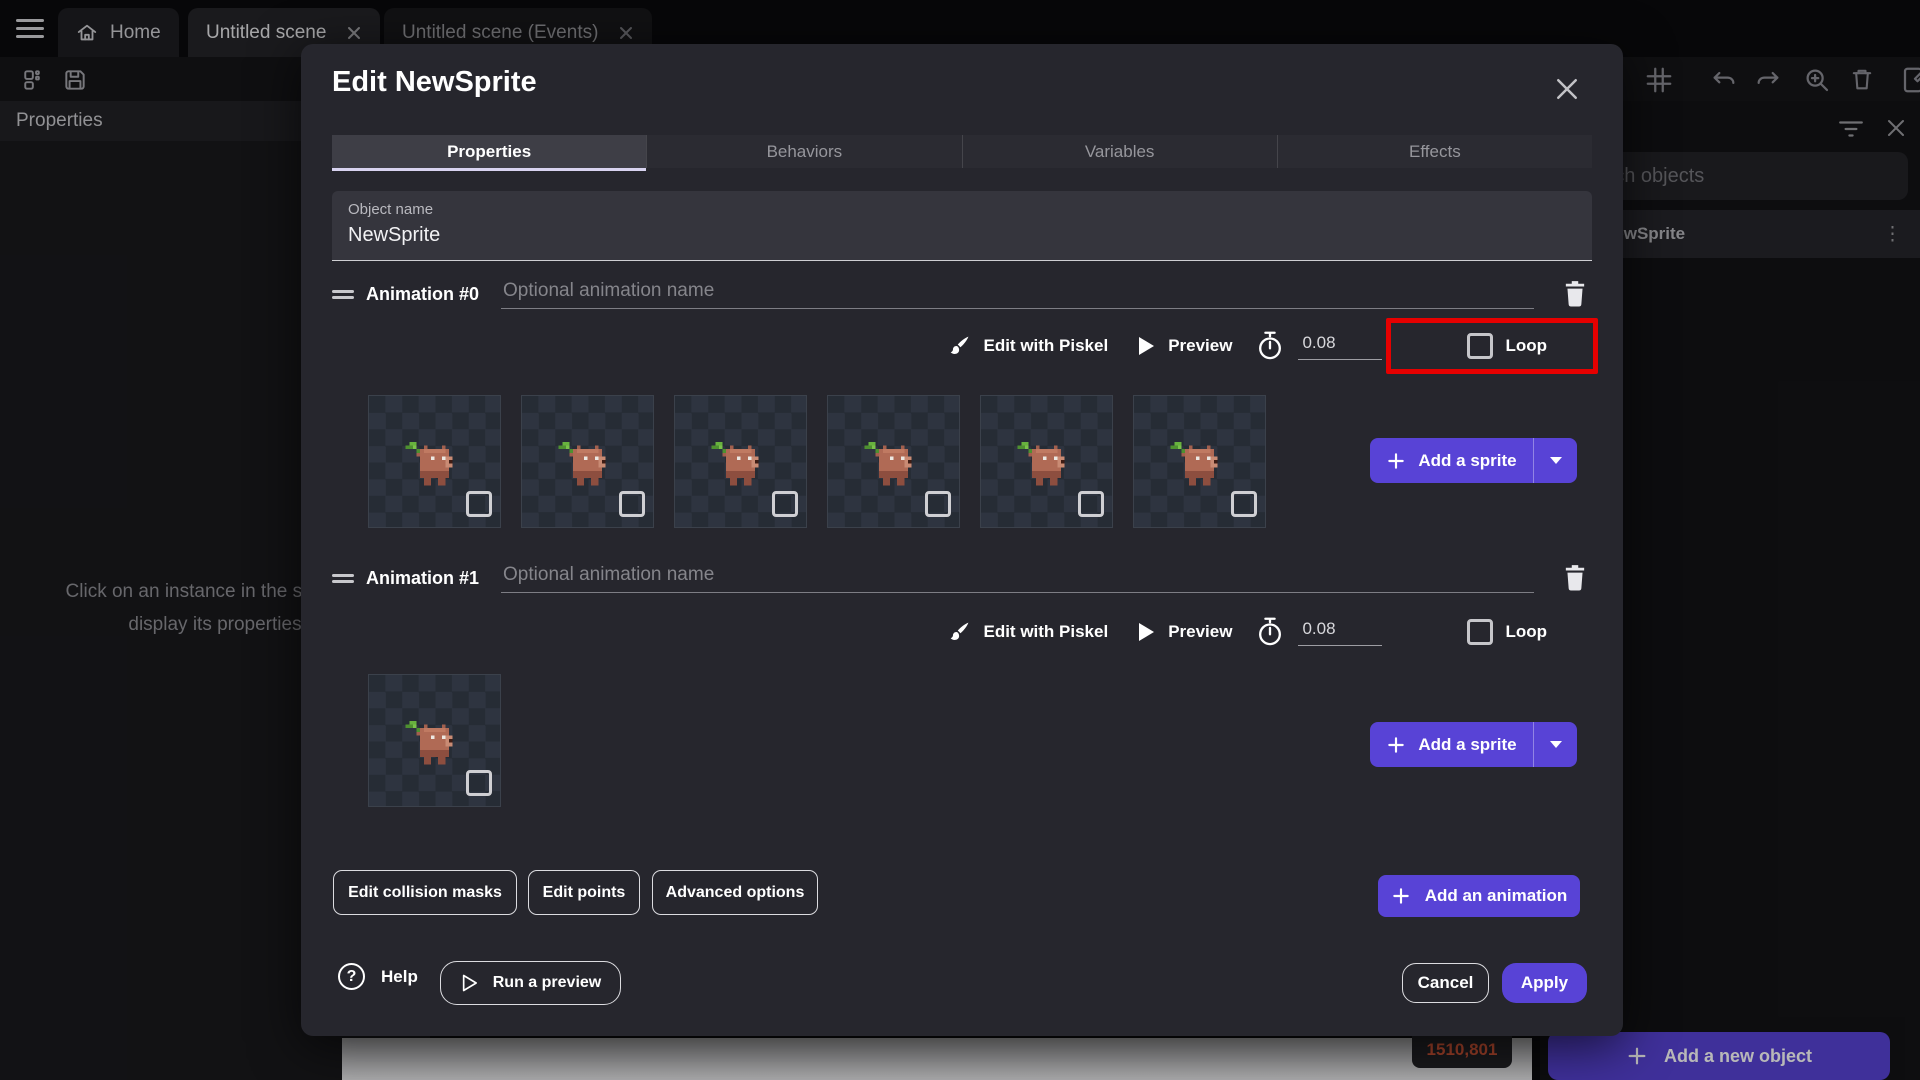  What do you see at coordinates (735, 892) in the screenshot?
I see `advanced-options-button: Advanced options` at bounding box center [735, 892].